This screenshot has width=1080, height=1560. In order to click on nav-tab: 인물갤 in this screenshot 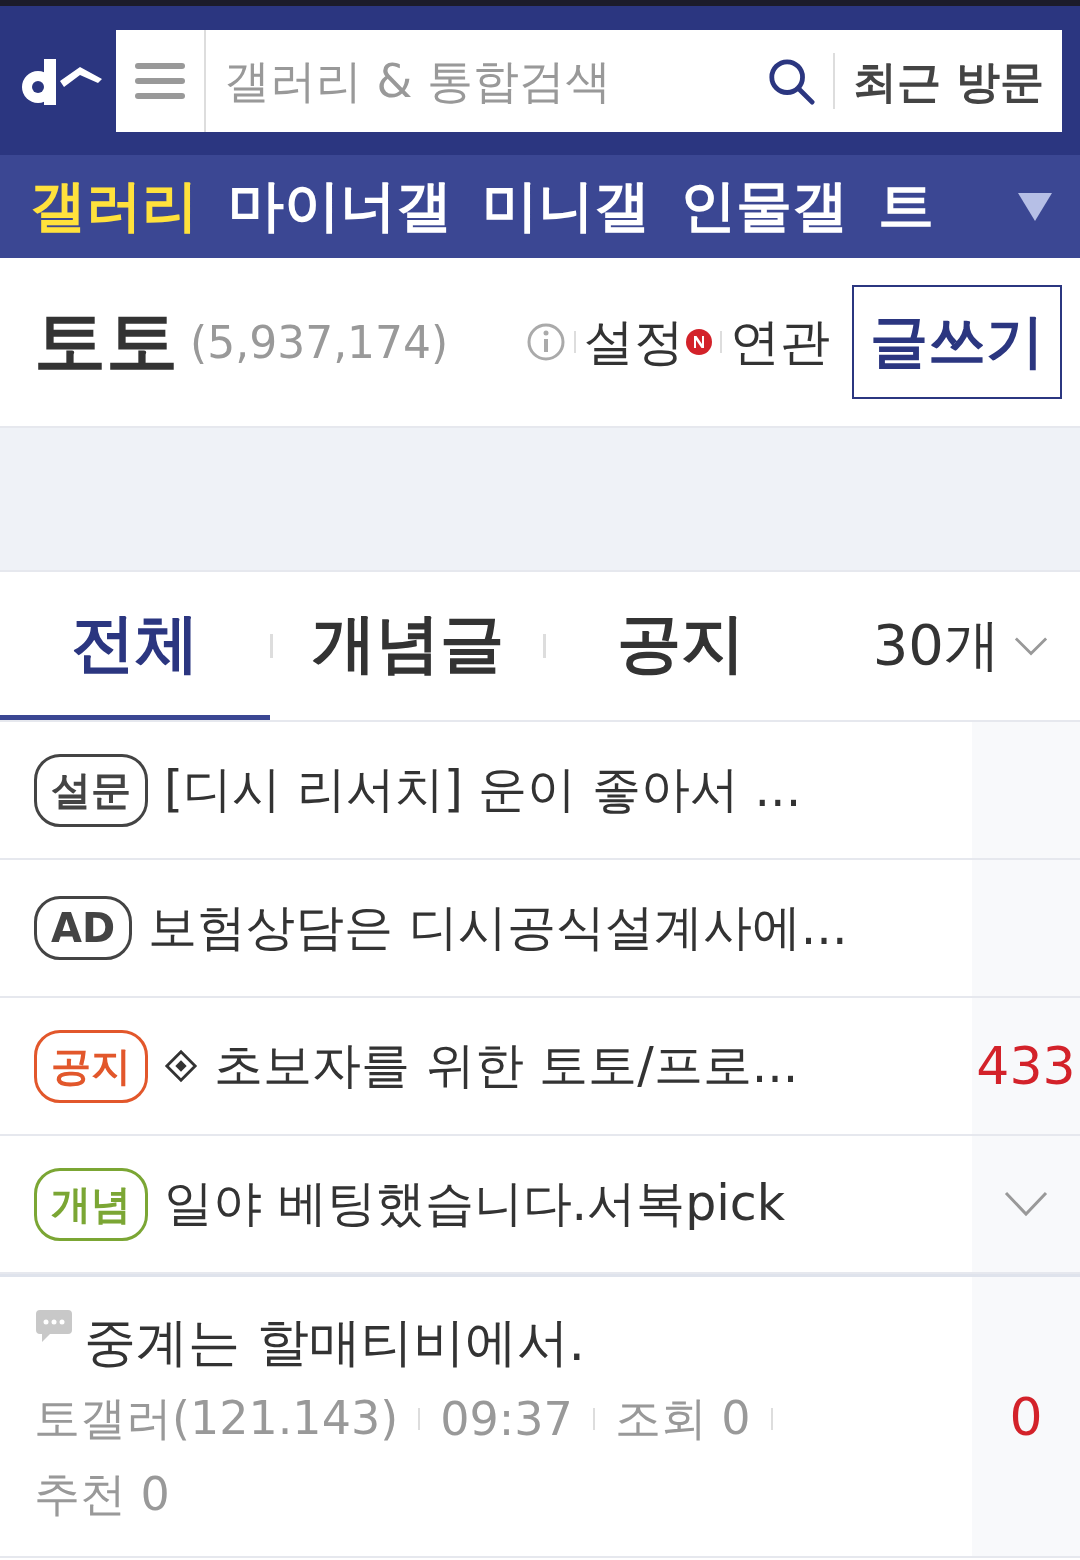, I will do `click(764, 206)`.